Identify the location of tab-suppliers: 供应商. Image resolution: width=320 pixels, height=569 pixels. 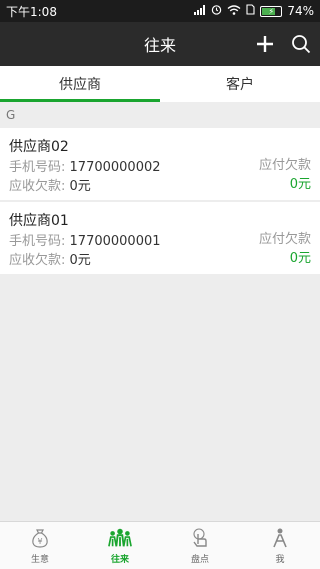
(80, 84).